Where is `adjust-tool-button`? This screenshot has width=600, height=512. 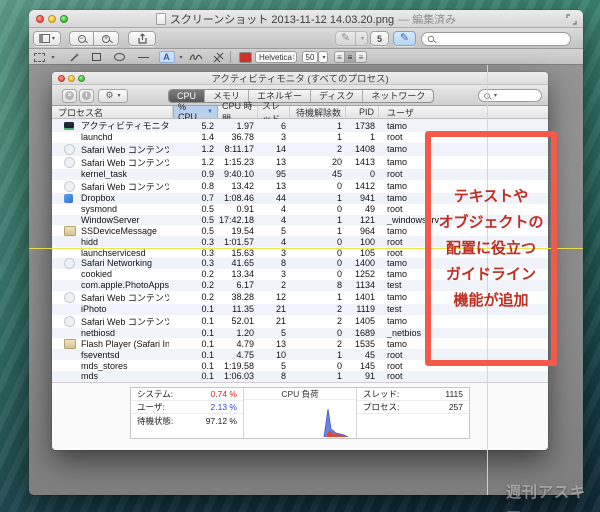 adjust-tool-button is located at coordinates (218, 57).